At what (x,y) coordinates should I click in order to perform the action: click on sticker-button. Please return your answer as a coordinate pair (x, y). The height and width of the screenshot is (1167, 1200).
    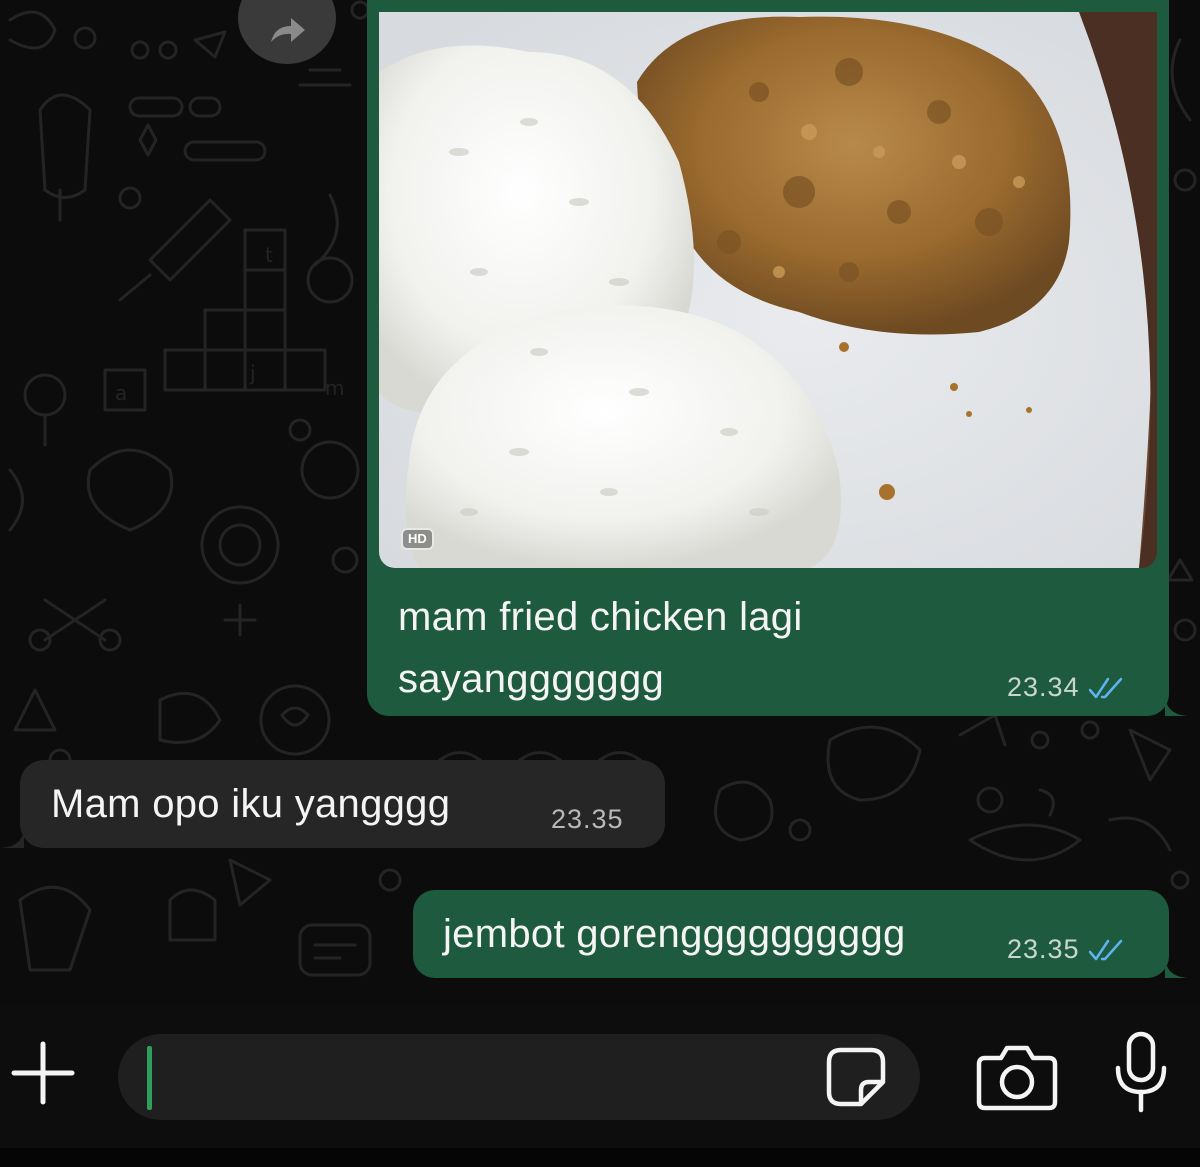
    Looking at the image, I should click on (856, 1077).